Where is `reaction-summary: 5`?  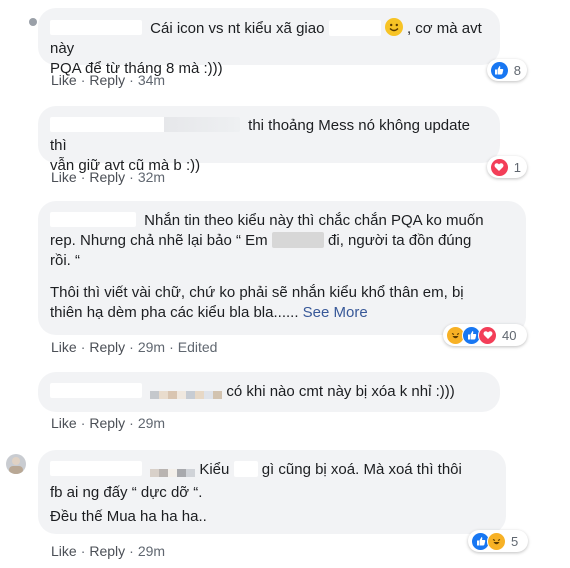
reaction-summary: 5 is located at coordinates (498, 541).